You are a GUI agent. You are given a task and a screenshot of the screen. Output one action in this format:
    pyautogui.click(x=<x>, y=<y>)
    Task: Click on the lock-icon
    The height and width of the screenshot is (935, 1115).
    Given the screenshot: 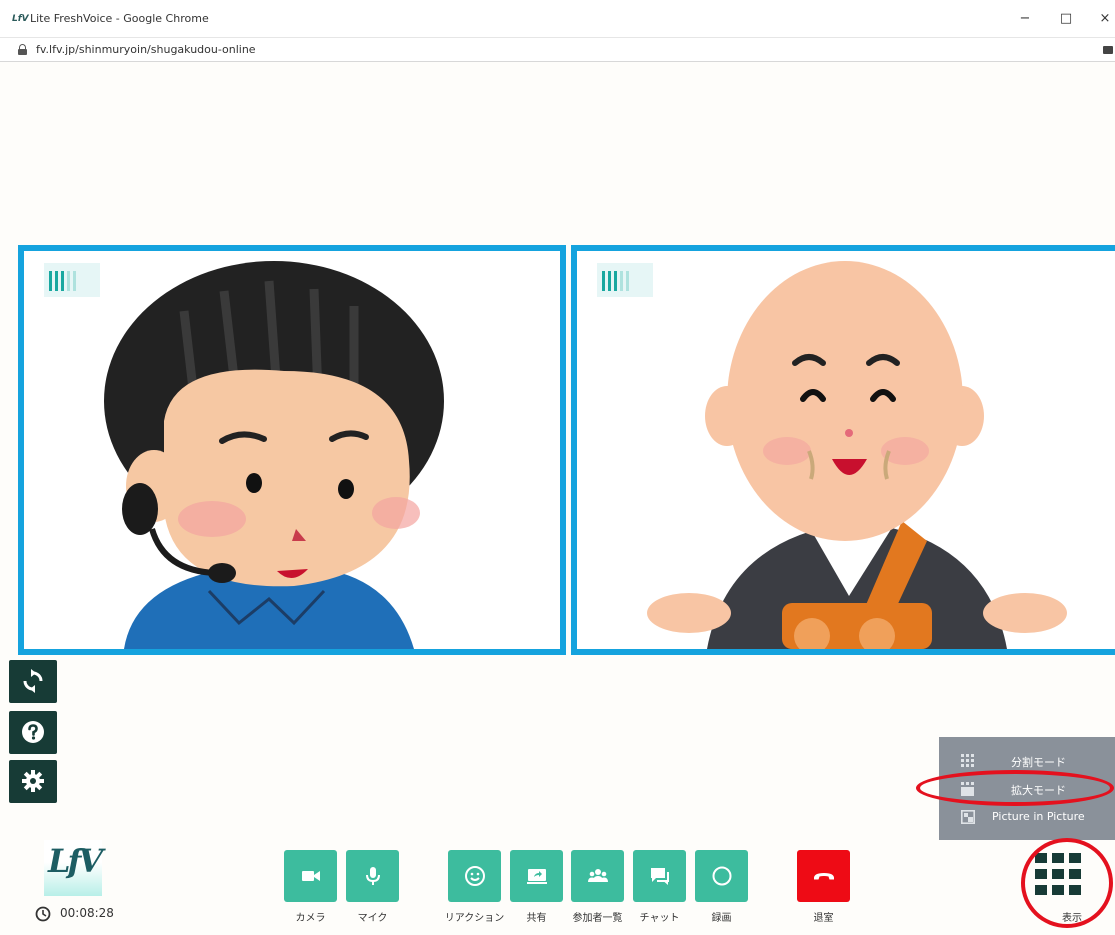 What is the action you would take?
    pyautogui.click(x=22, y=49)
    